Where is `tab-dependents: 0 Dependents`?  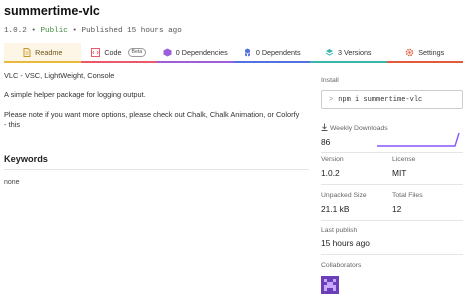 tab-dependents: 0 Dependents is located at coordinates (271, 53).